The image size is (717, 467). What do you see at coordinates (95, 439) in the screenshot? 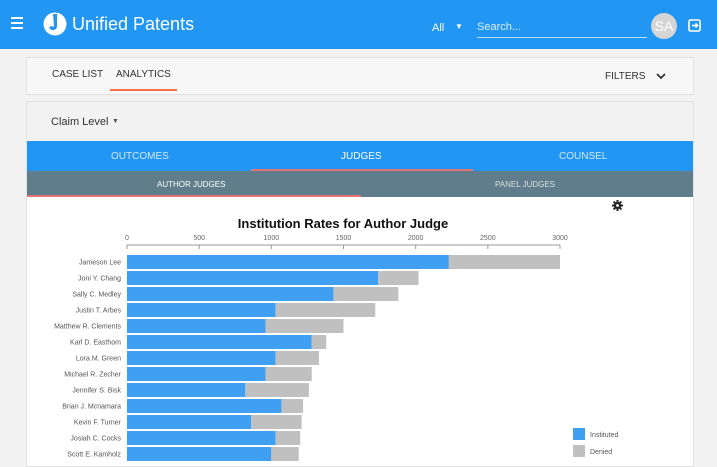
I see `category-label: Josiah C. Cocks` at bounding box center [95, 439].